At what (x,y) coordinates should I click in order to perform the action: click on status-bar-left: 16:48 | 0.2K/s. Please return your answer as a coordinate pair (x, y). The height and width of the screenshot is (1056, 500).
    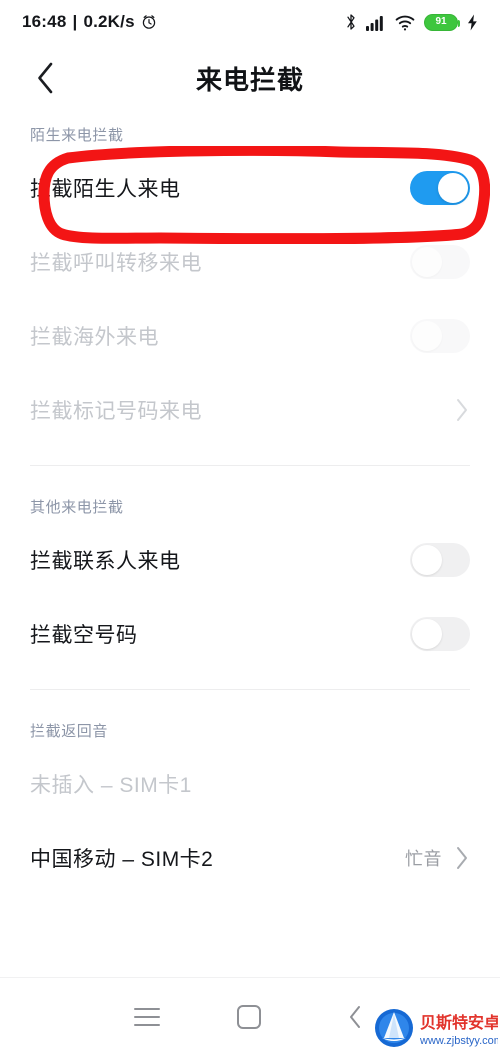
    Looking at the image, I should click on (89, 22).